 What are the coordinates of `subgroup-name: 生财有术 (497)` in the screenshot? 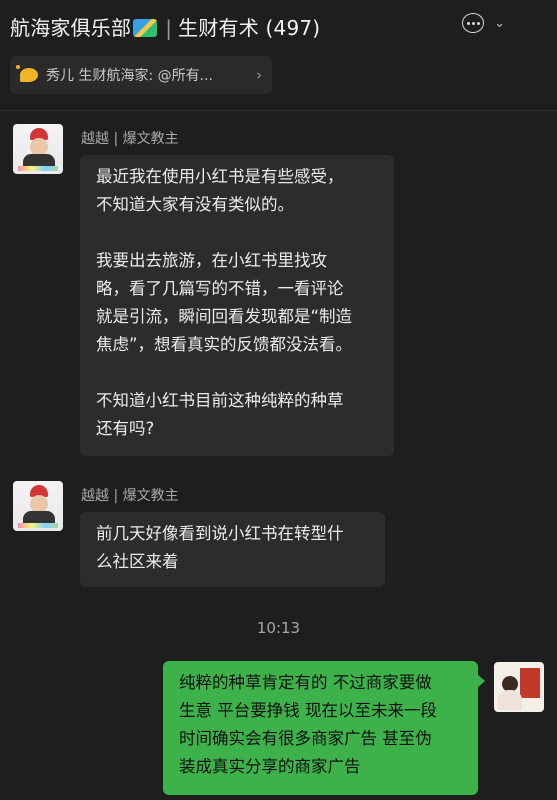 It's located at (249, 28).